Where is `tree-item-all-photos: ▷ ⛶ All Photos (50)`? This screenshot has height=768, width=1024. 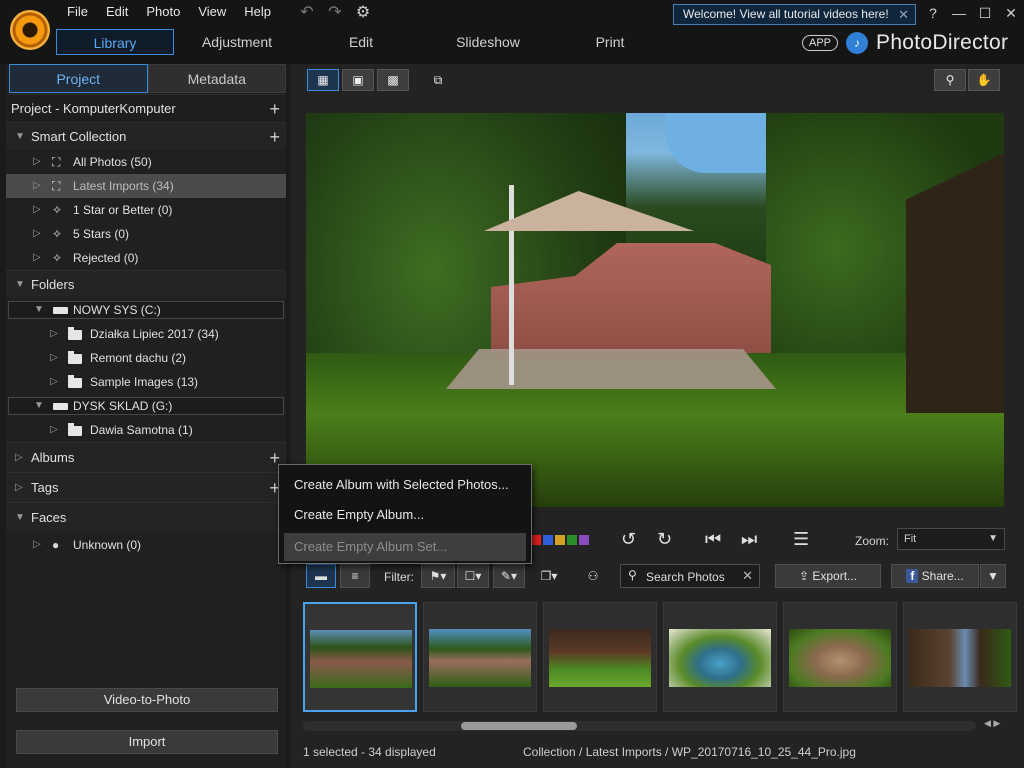
tree-item-all-photos: ▷ ⛶ All Photos (50) is located at coordinates (146, 162).